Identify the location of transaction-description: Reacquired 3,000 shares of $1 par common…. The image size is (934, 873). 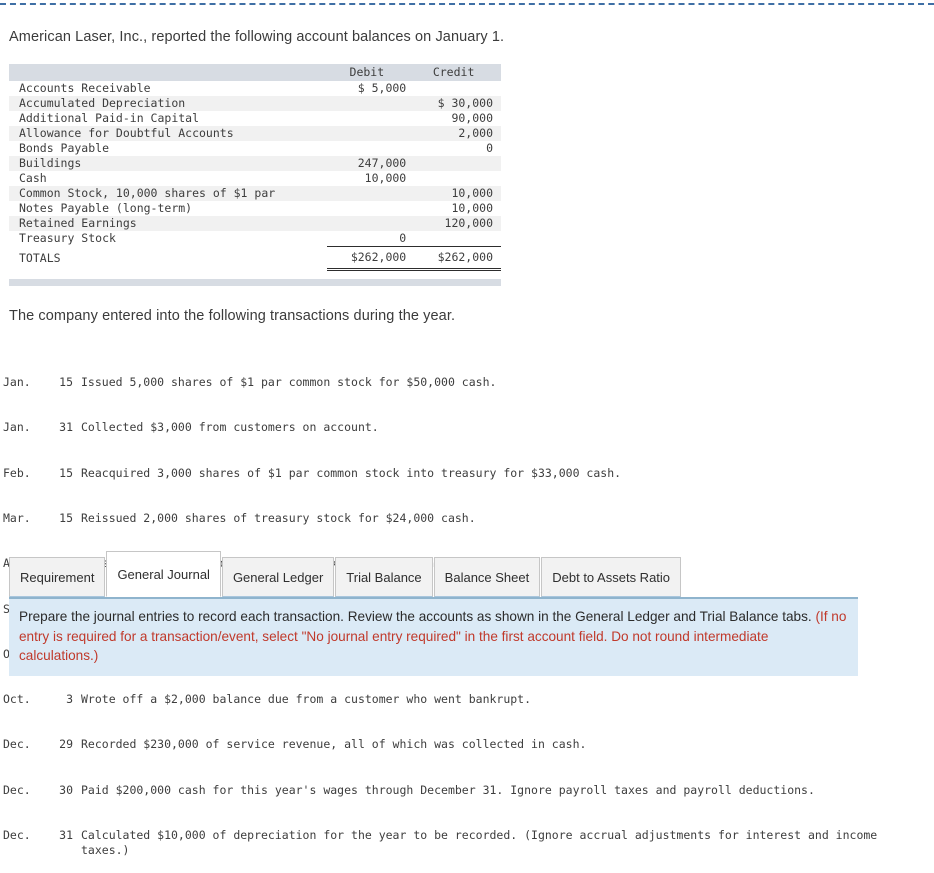
(351, 472).